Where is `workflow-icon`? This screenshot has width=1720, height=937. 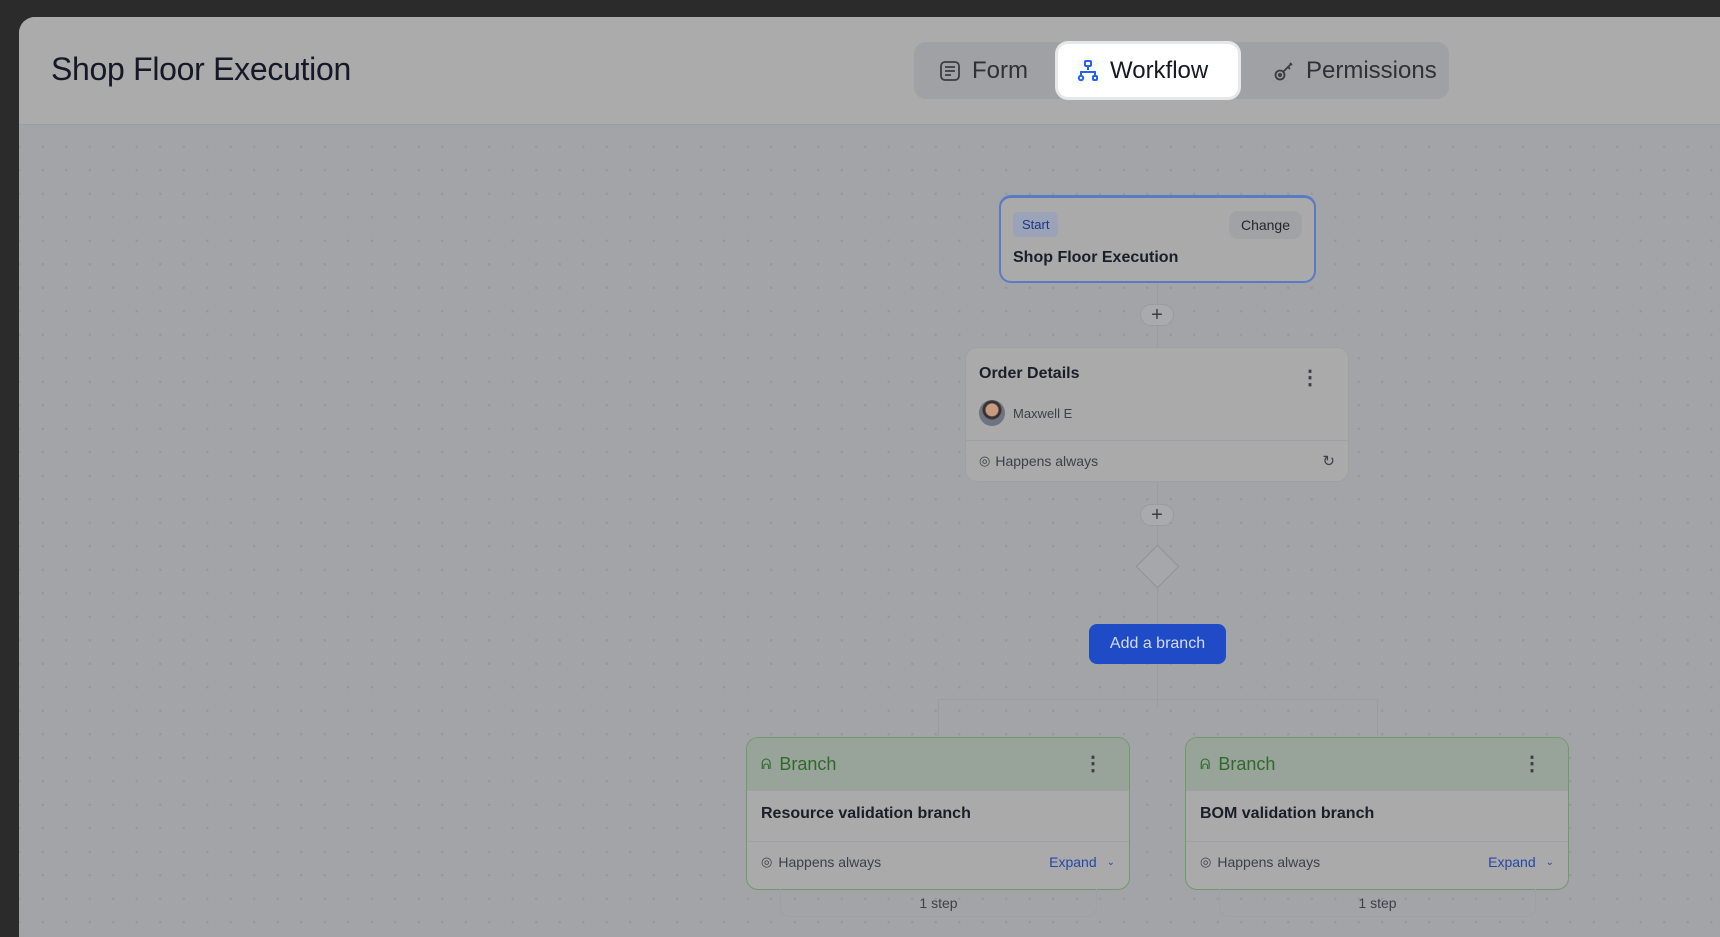 workflow-icon is located at coordinates (1087, 70).